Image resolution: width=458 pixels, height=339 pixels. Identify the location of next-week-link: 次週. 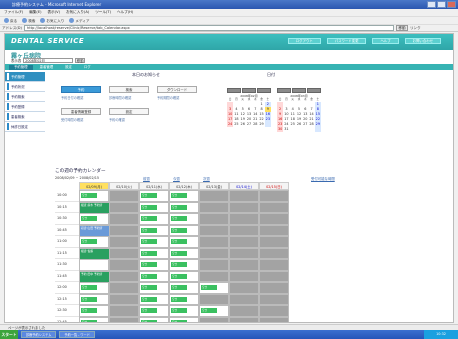
(206, 178).